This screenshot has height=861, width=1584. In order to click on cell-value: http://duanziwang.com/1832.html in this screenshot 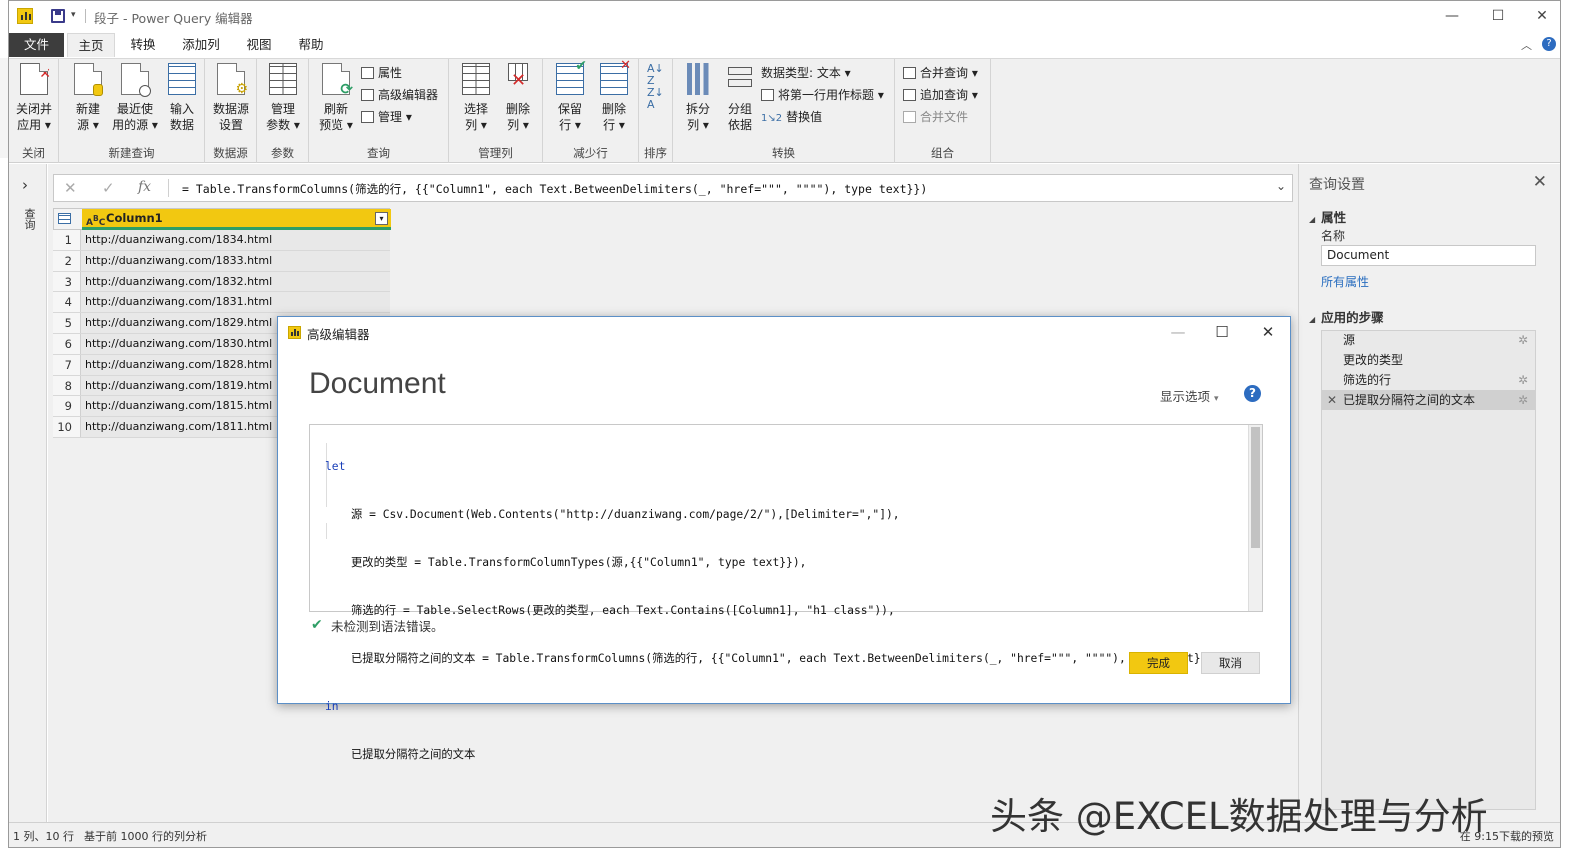, I will do `click(178, 282)`.